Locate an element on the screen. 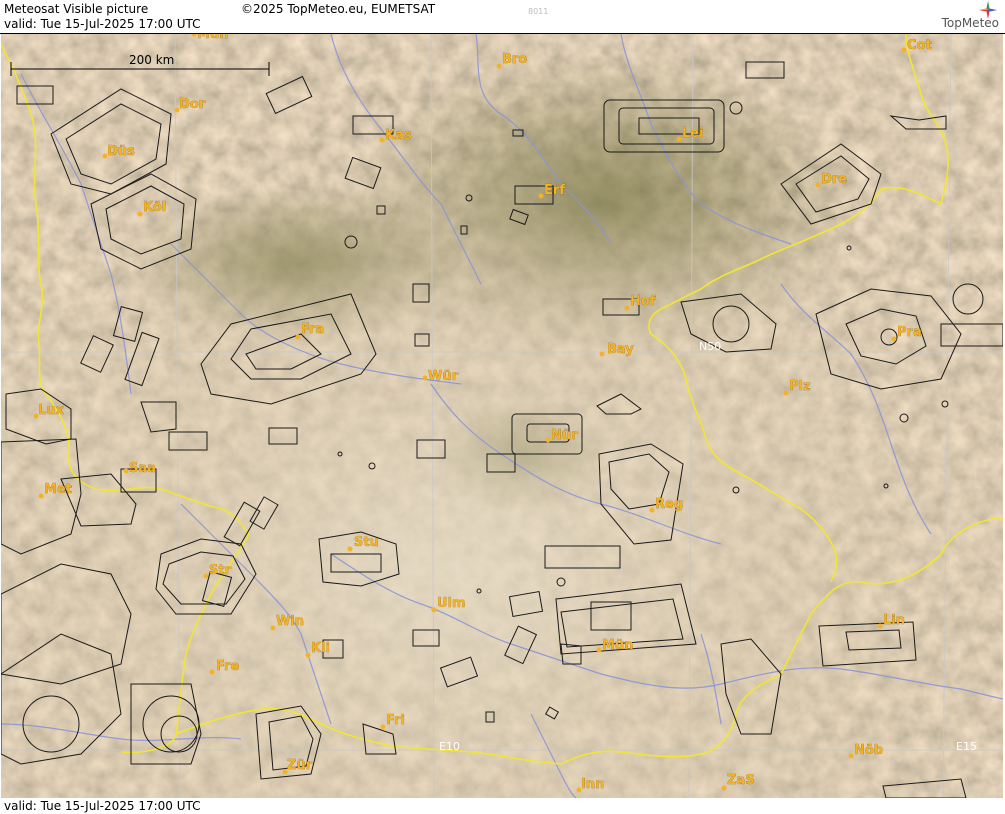 The height and width of the screenshot is (814, 1005). copyright-text: ©2025 TopMeteo.eu, EUMETSAT is located at coordinates (338, 9).